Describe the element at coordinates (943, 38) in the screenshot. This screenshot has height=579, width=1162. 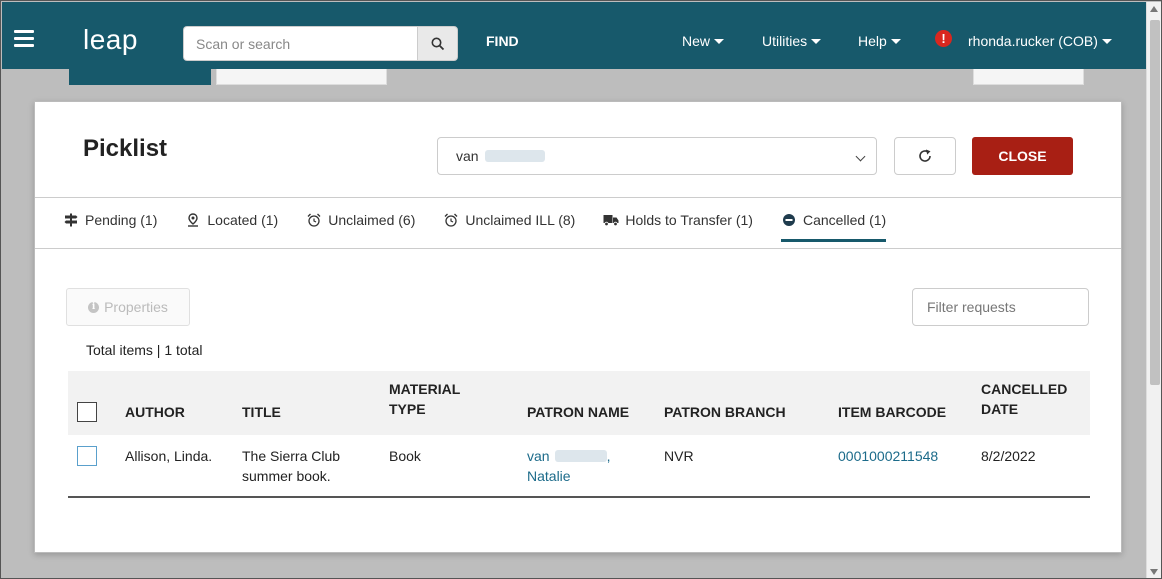
I see `alert-icon: !` at that location.